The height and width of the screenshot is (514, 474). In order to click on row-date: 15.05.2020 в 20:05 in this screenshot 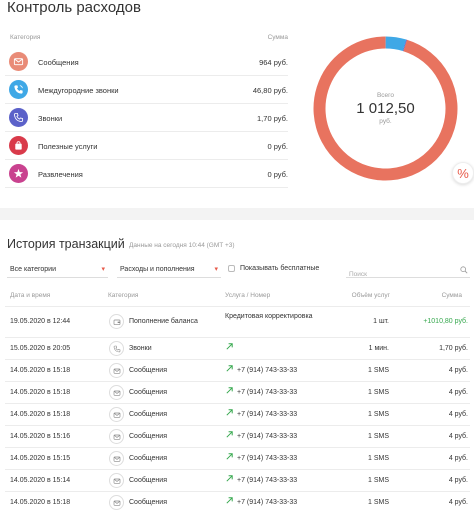, I will do `click(40, 348)`.